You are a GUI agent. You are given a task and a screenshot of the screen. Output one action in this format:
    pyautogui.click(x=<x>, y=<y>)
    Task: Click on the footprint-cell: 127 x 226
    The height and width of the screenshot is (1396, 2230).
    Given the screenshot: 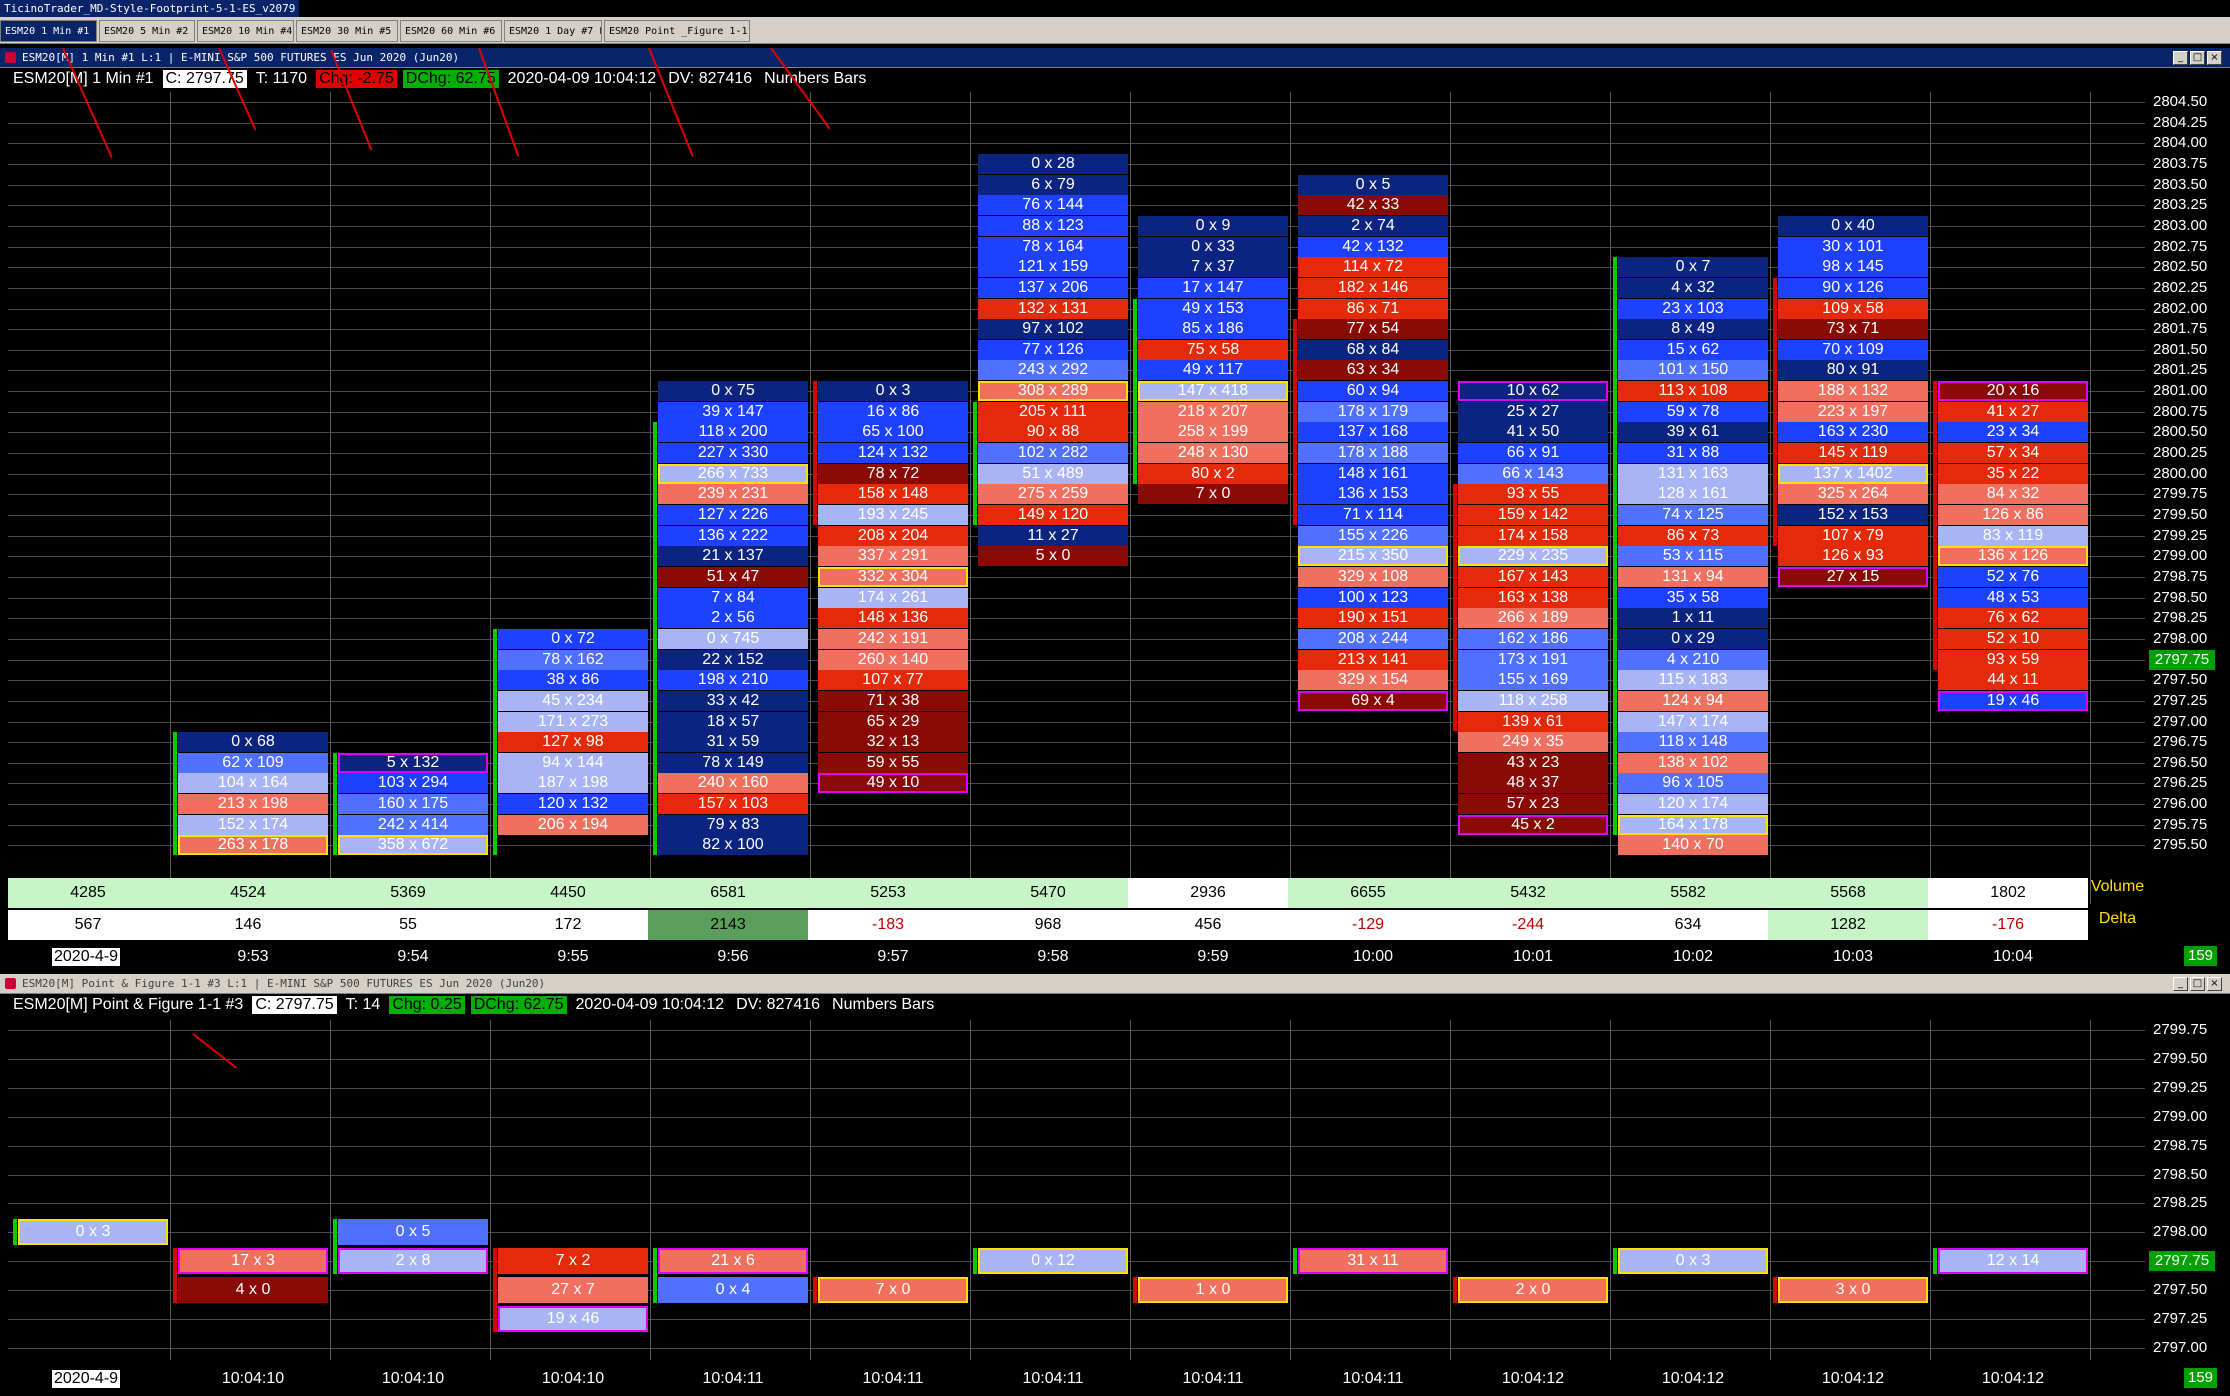 What is the action you would take?
    pyautogui.click(x=733, y=515)
    